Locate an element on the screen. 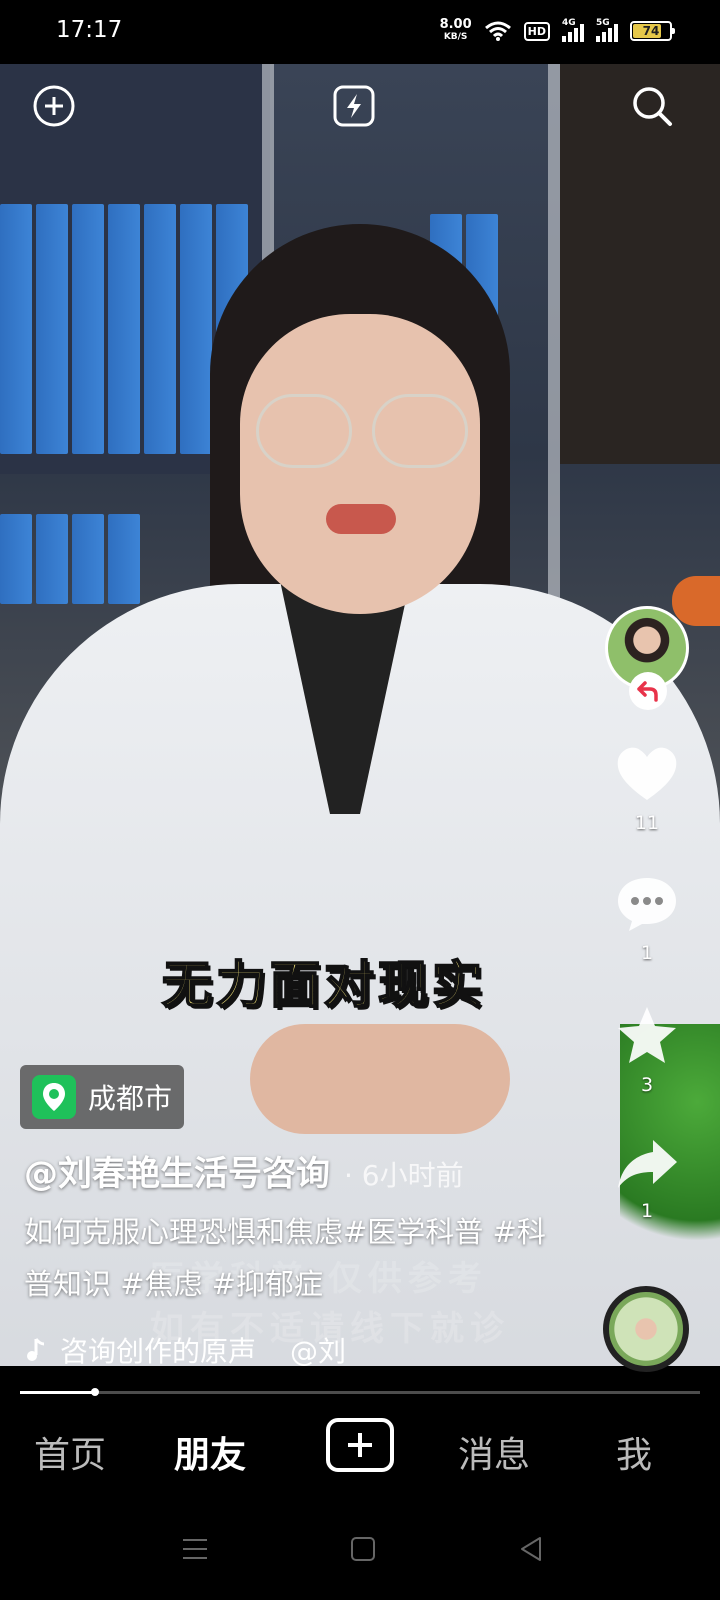  music-extra: @刘 is located at coordinates (318, 1351).